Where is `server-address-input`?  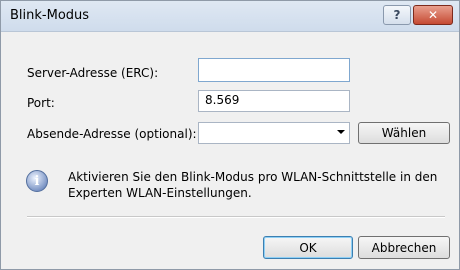 server-address-input is located at coordinates (274, 70).